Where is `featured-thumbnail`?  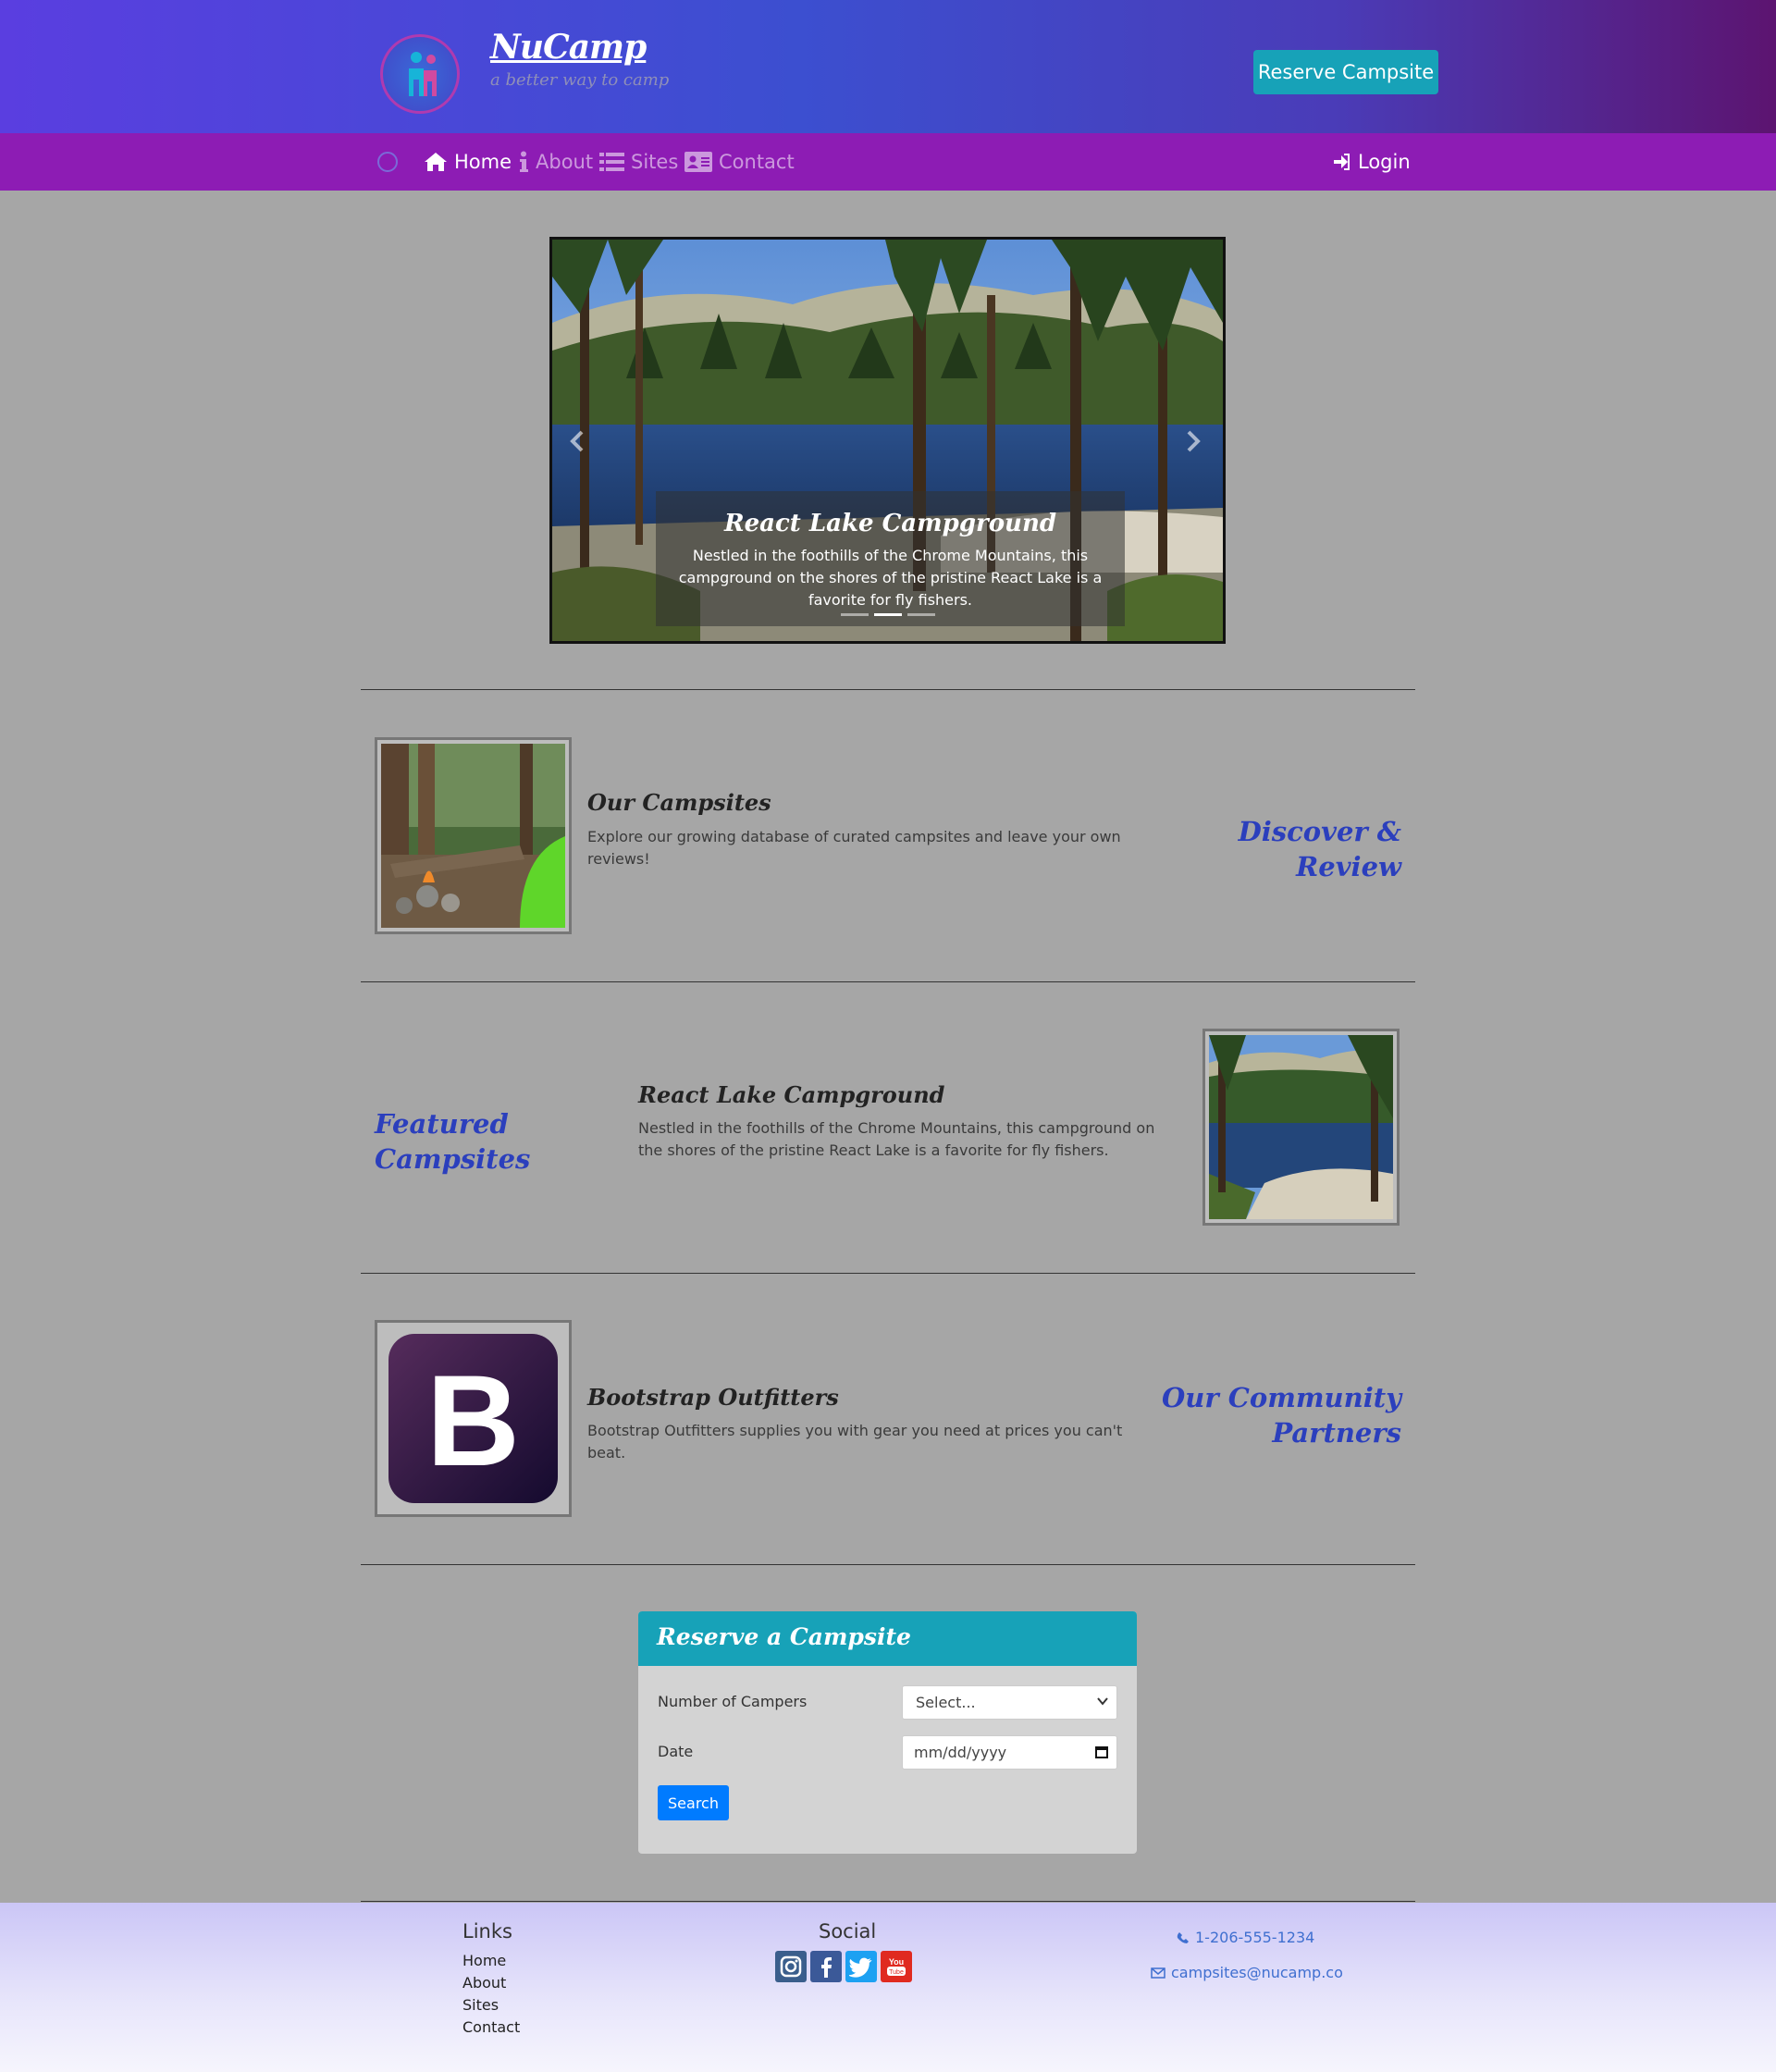
featured-thumbnail is located at coordinates (1301, 1127).